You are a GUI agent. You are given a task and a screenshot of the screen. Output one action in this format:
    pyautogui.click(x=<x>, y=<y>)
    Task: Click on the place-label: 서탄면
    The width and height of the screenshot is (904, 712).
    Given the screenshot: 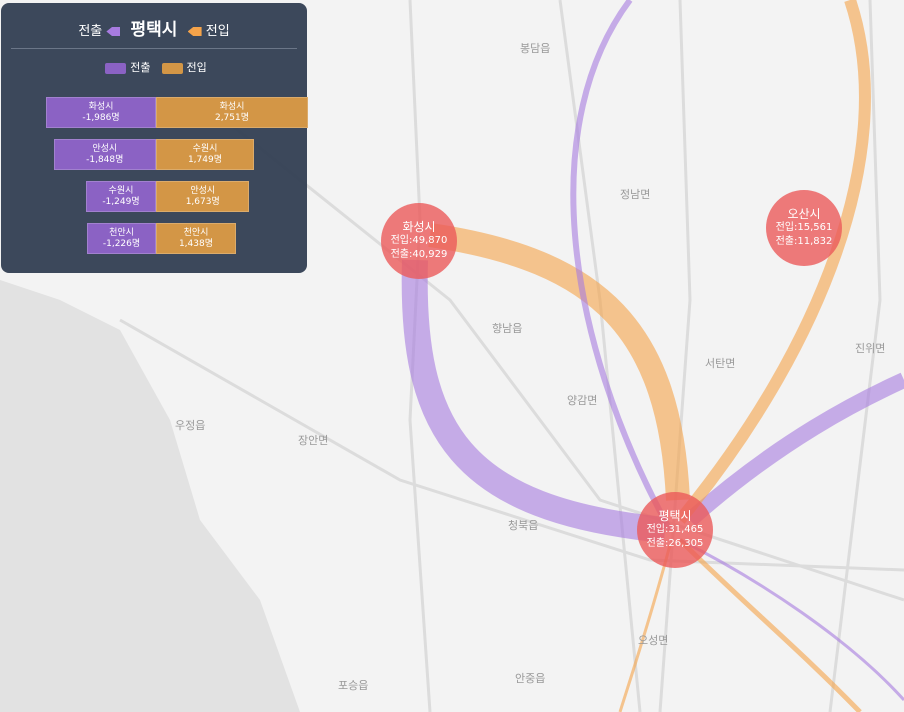 What is the action you would take?
    pyautogui.click(x=720, y=363)
    